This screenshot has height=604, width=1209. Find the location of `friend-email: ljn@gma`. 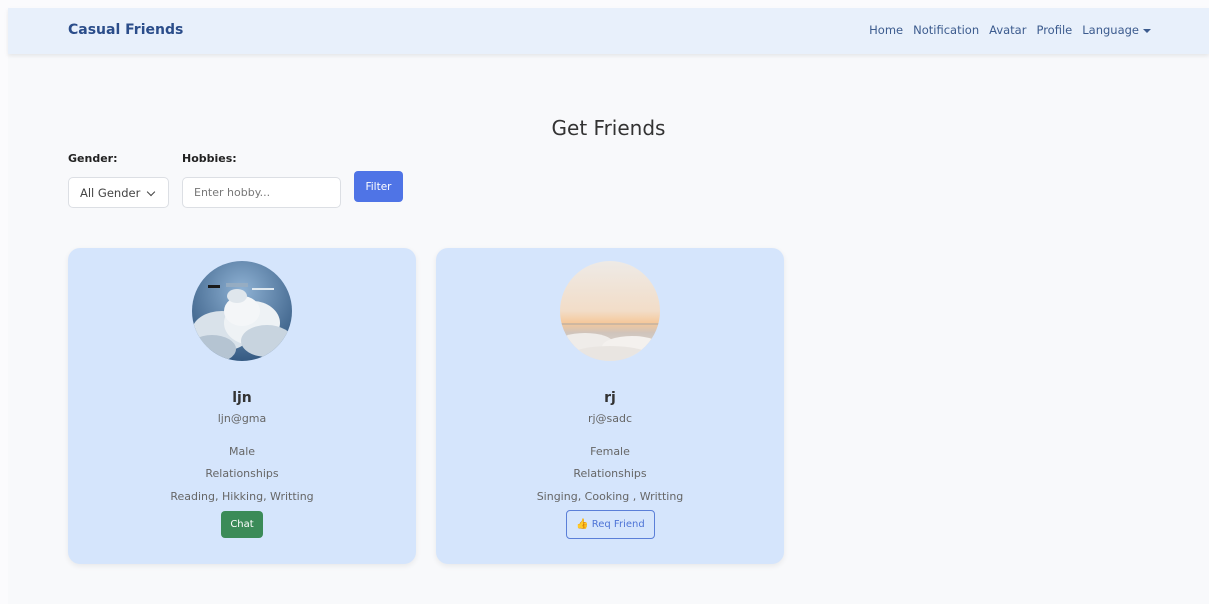

friend-email: ljn@gma is located at coordinates (242, 418).